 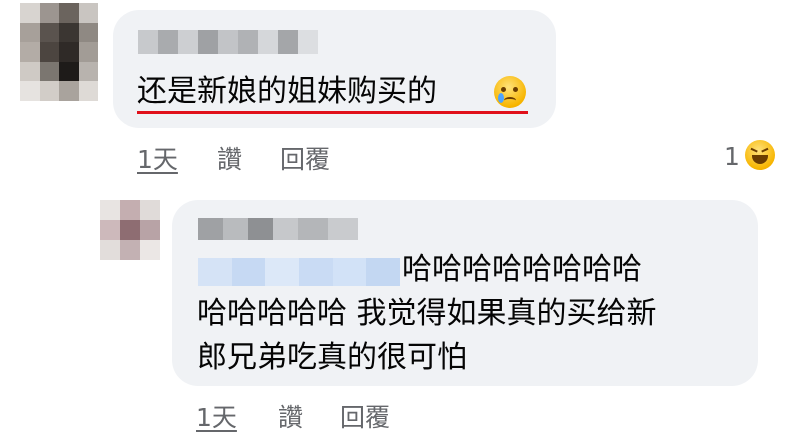 What do you see at coordinates (760, 155) in the screenshot?
I see `laughing-face-icon` at bounding box center [760, 155].